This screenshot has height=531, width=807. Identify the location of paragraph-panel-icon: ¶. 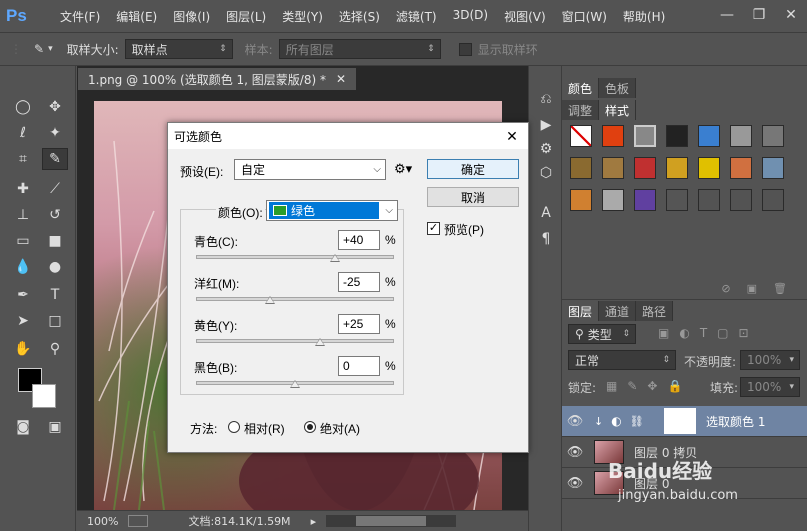
(546, 239).